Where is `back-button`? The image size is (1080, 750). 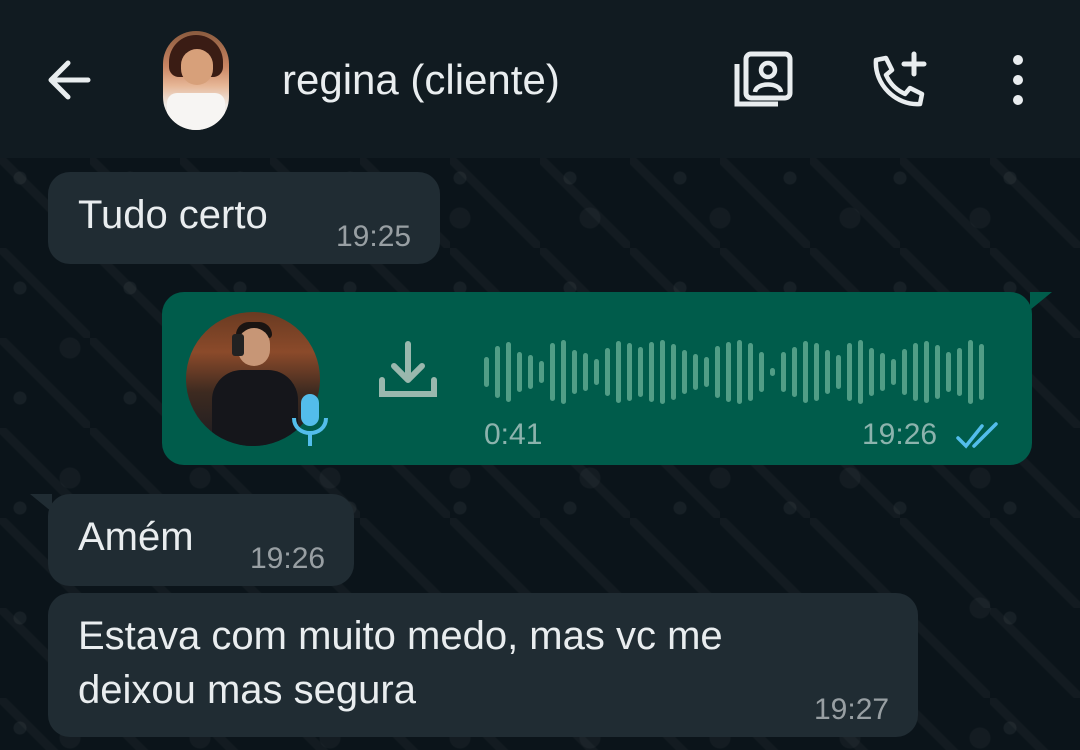 back-button is located at coordinates (68, 80).